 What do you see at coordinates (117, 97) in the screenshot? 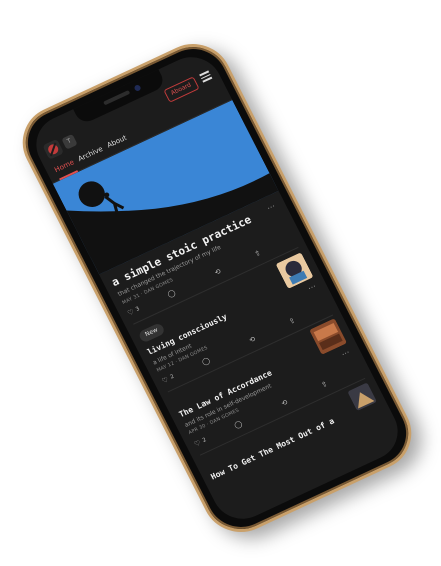
I see `speaker-grille` at bounding box center [117, 97].